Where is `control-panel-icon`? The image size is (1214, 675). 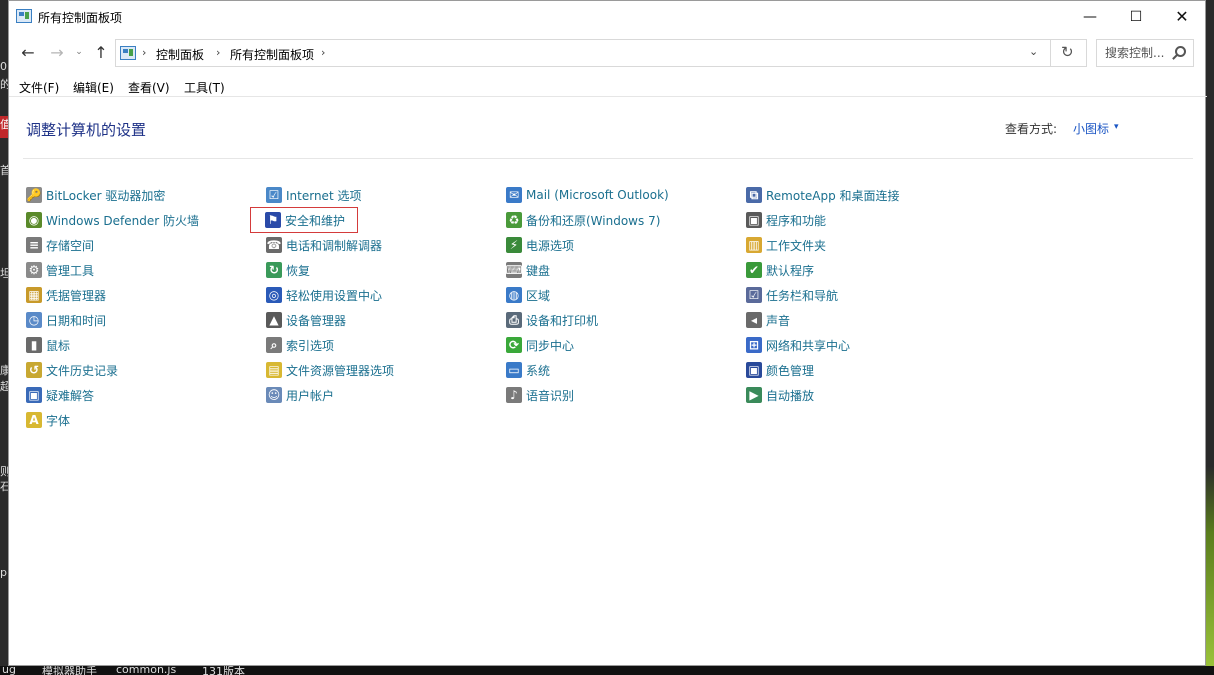 control-panel-icon is located at coordinates (24, 16).